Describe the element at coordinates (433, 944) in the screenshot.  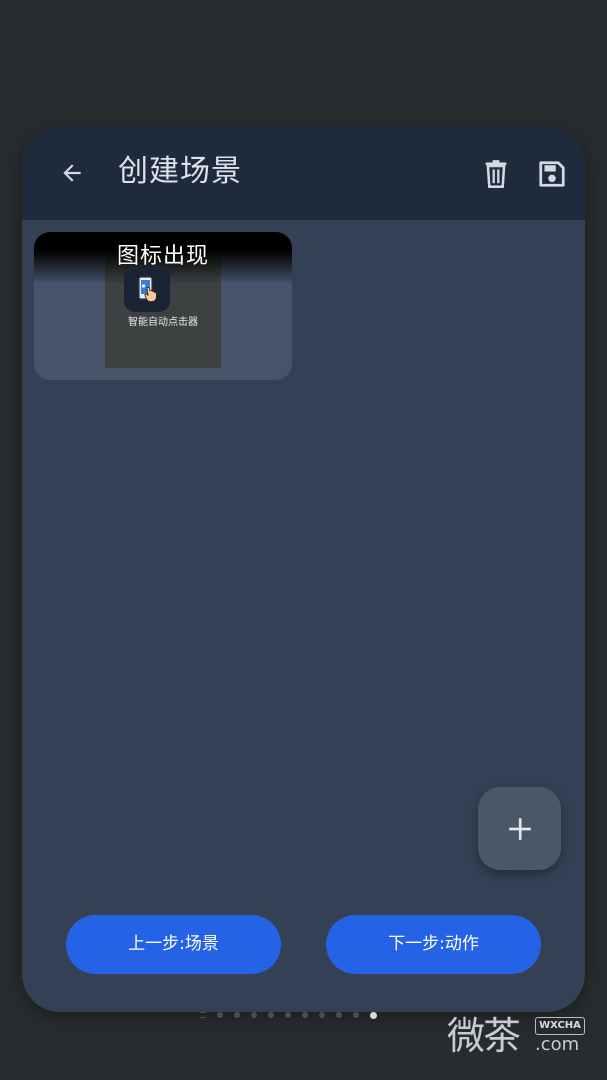
I see `next-step-button: 下一步:动作` at that location.